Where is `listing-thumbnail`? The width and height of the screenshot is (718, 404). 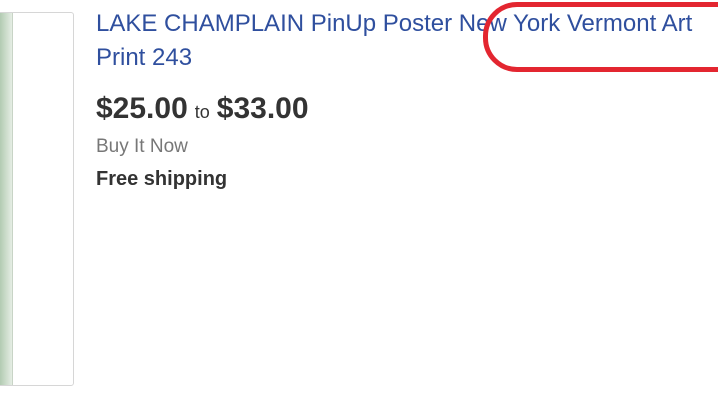
listing-thumbnail is located at coordinates (37, 199).